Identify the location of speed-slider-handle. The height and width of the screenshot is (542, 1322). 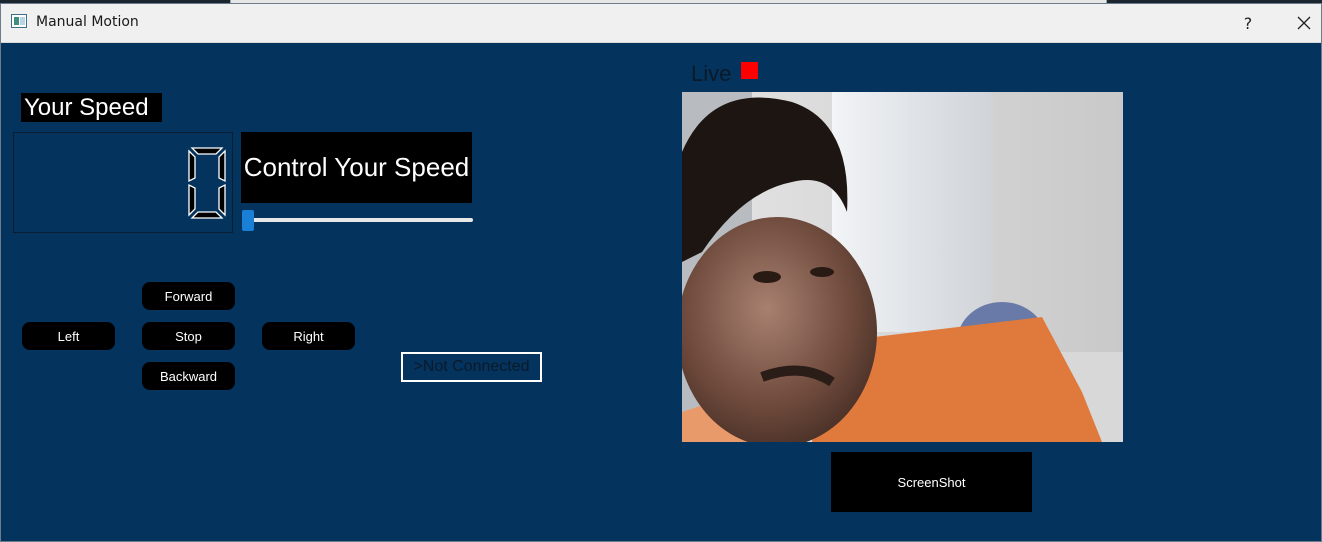
(248, 220).